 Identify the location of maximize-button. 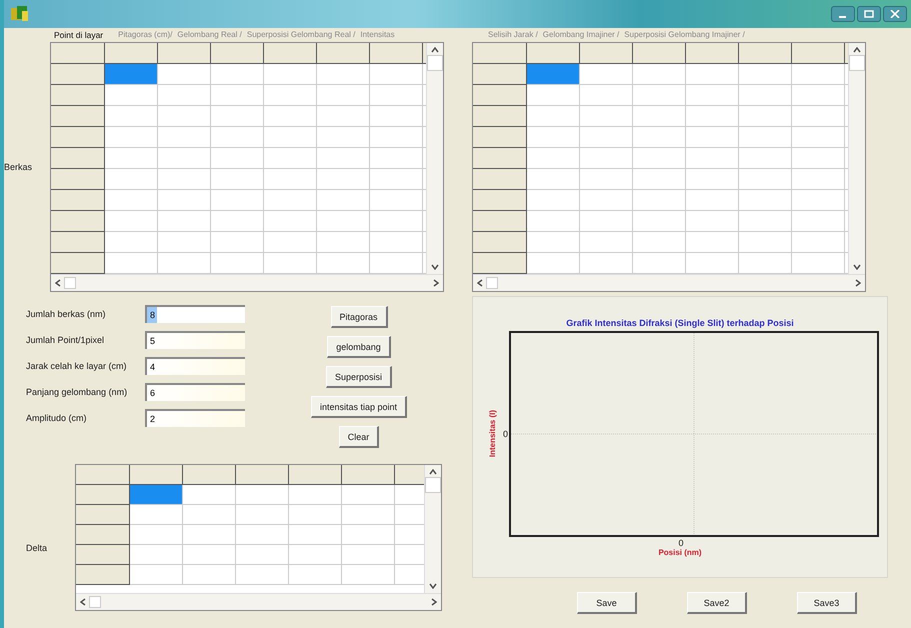
(869, 14).